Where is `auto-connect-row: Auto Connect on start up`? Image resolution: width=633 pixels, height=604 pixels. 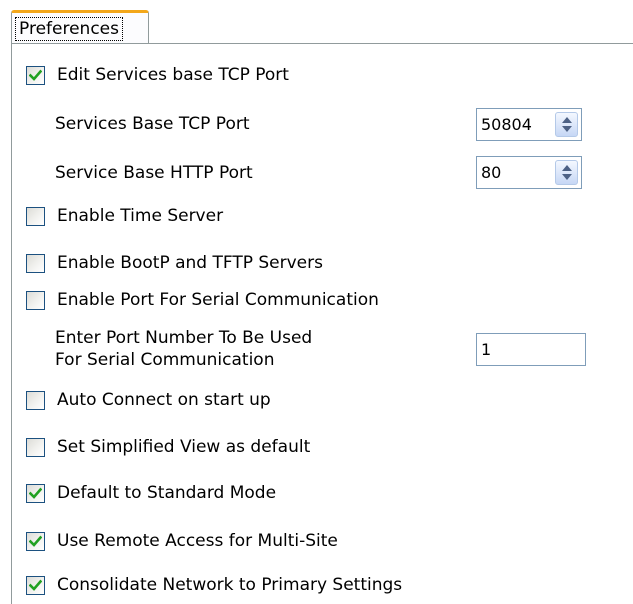 auto-connect-row: Auto Connect on start up is located at coordinates (148, 400).